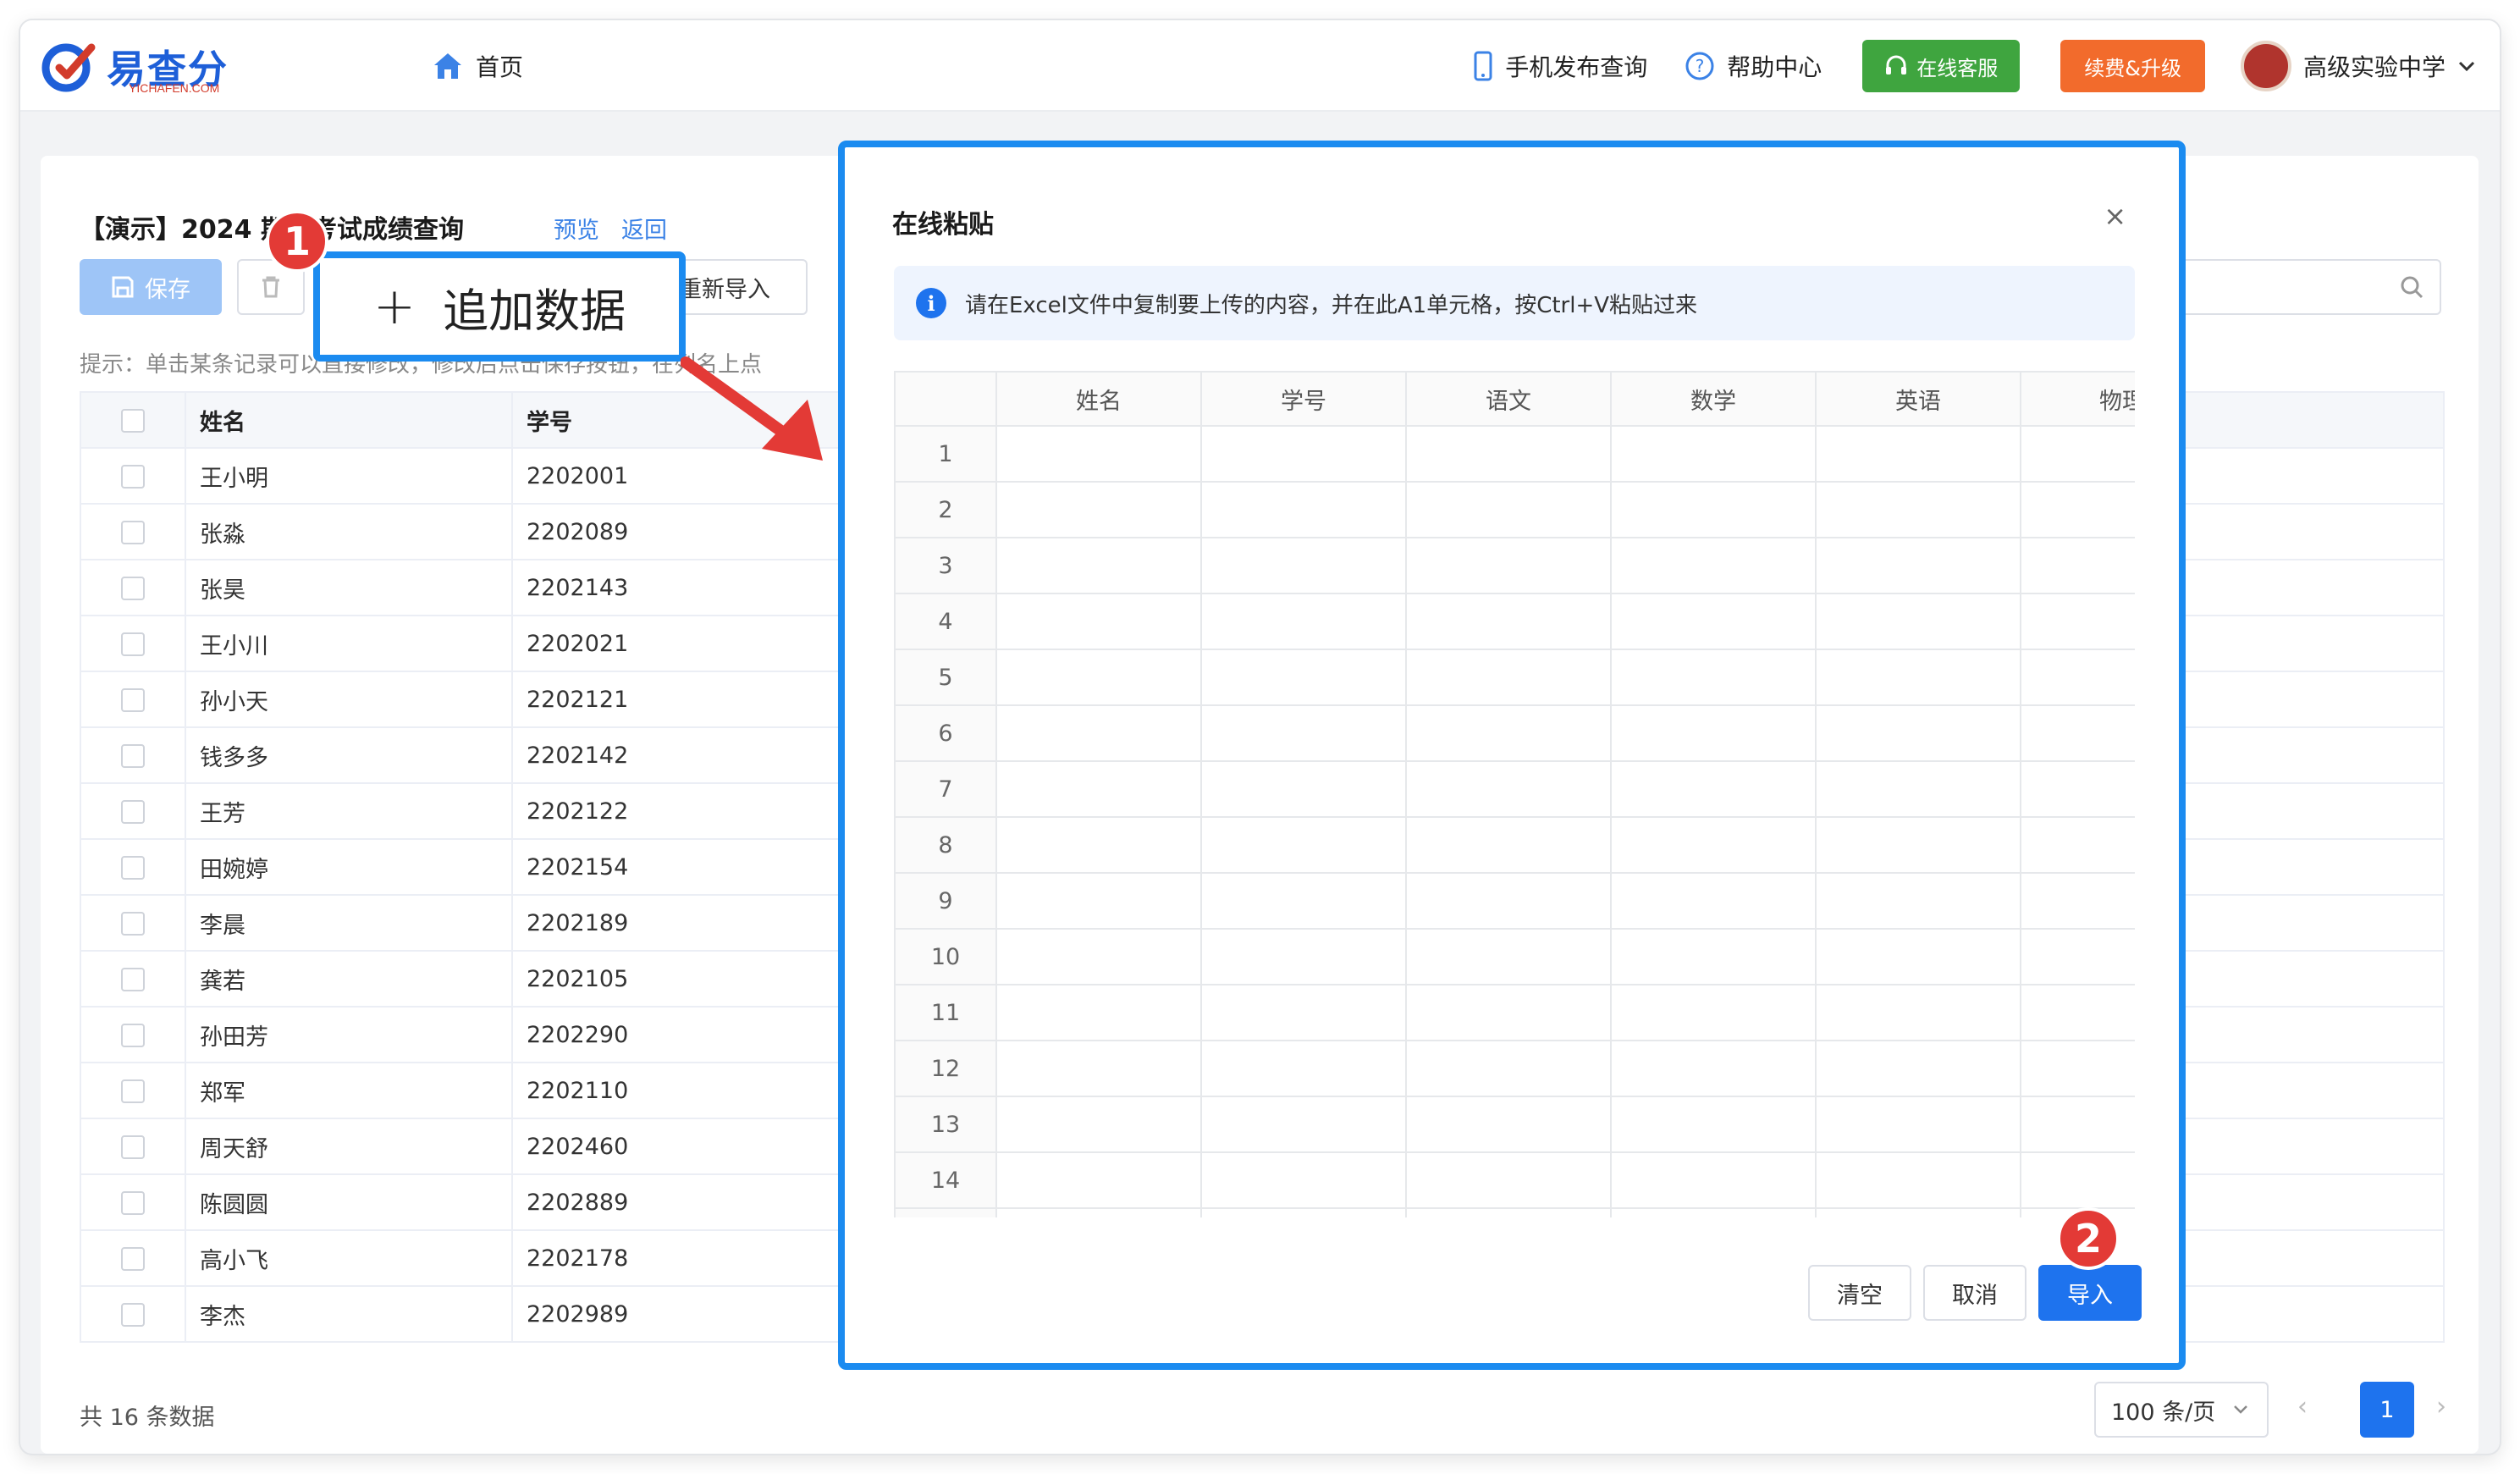 This screenshot has height=1474, width=2520. I want to click on student-name-cell: 周天舒, so click(349, 1146).